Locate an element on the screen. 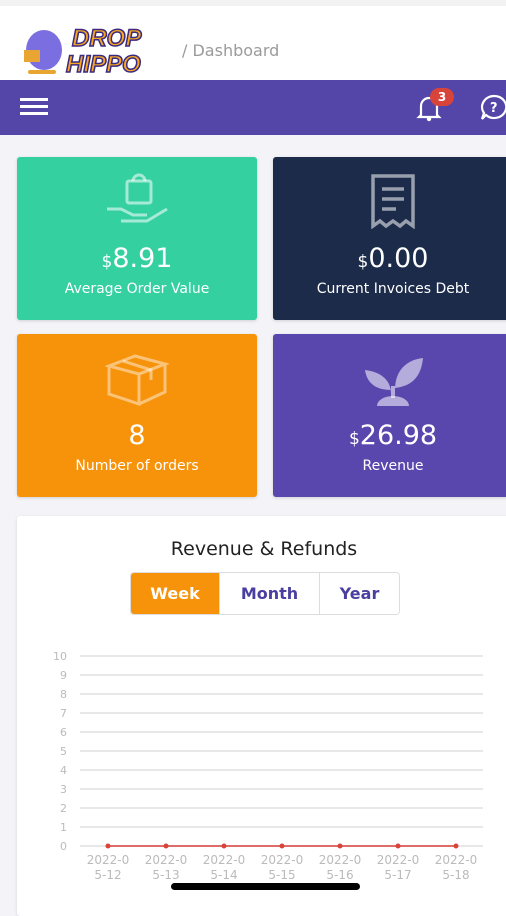 This screenshot has width=506, height=916. x-tick-label: 5-16 is located at coordinates (339, 875).